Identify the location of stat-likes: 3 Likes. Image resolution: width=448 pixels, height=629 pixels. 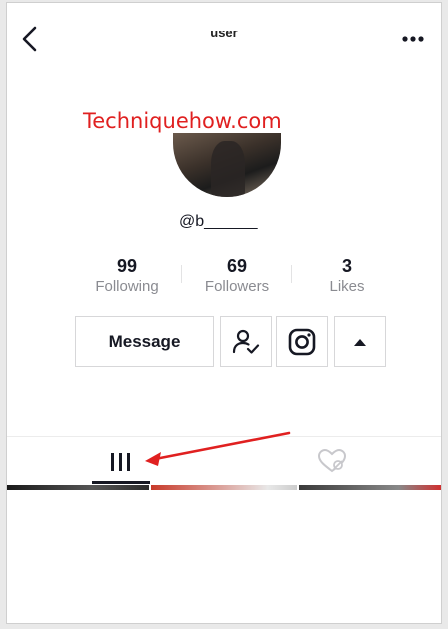
(347, 276).